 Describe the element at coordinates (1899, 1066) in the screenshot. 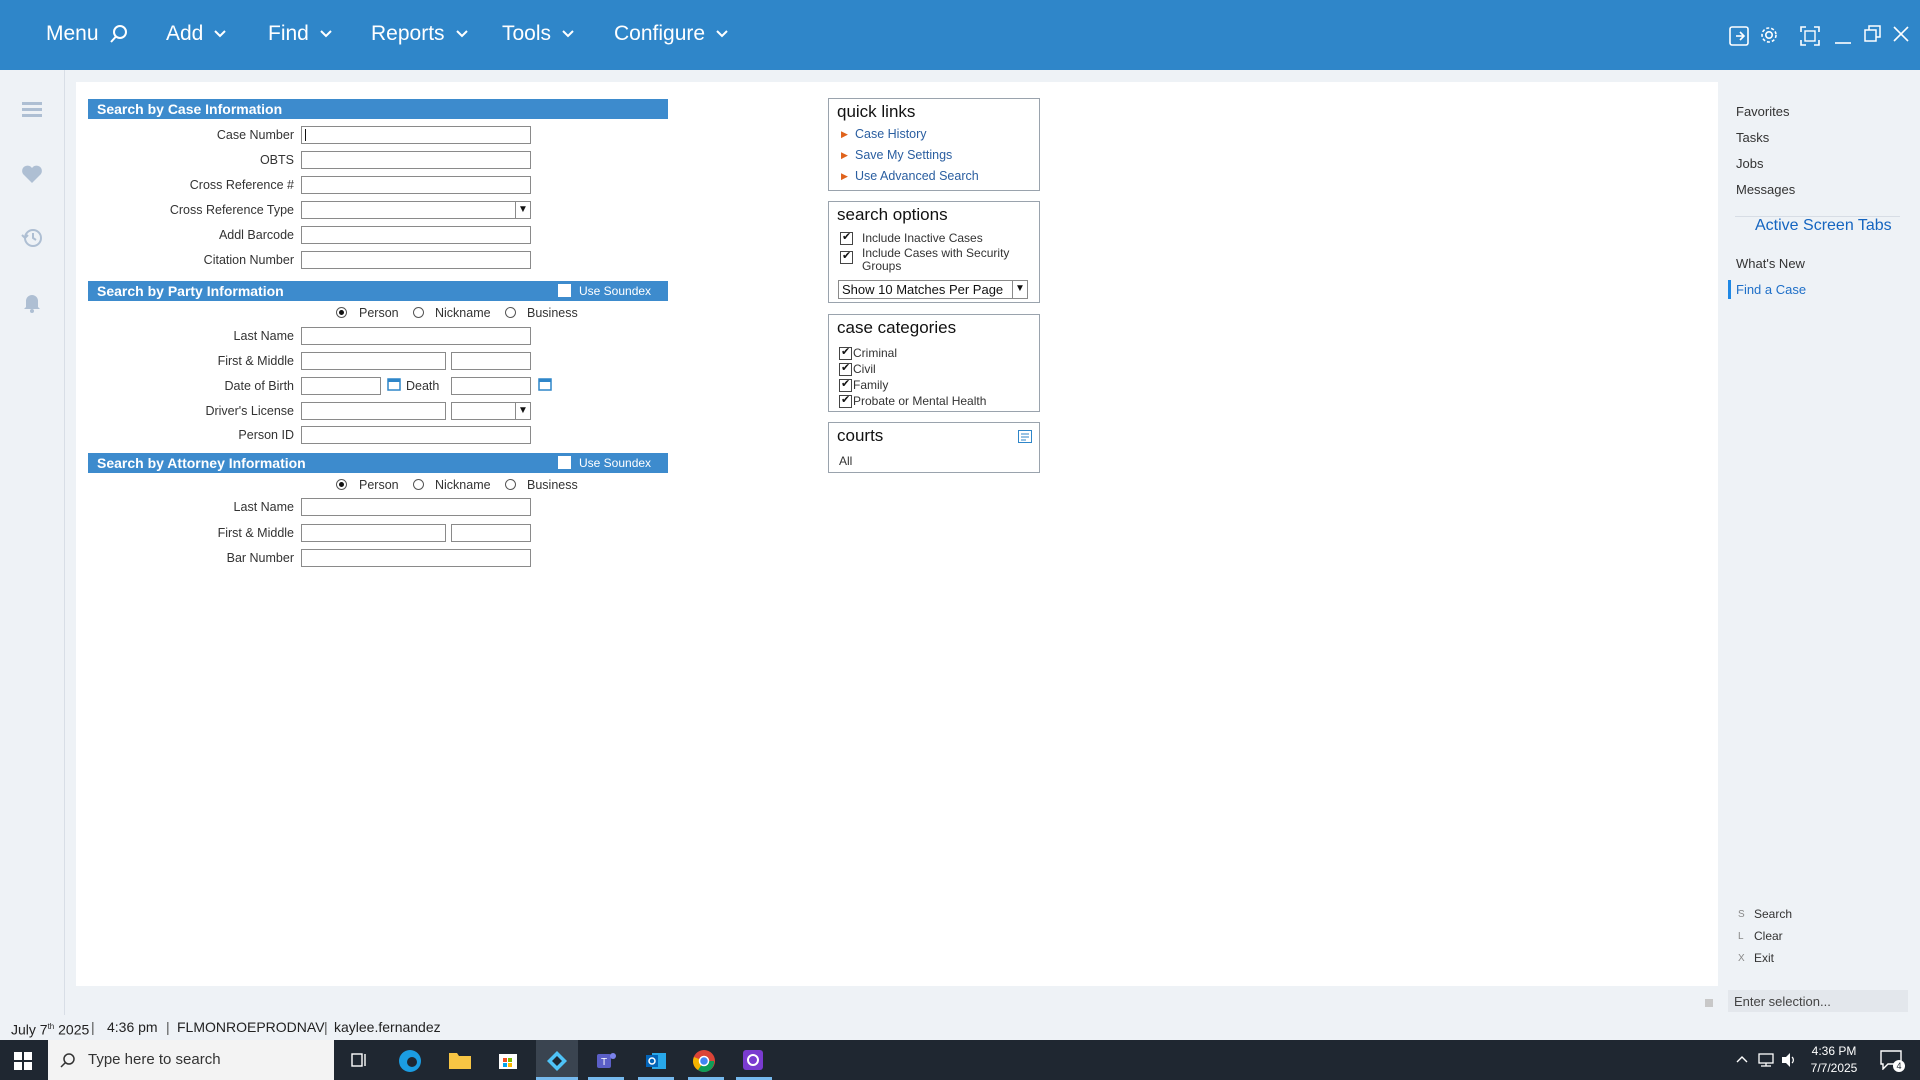

I see `notification-badge: 4` at that location.